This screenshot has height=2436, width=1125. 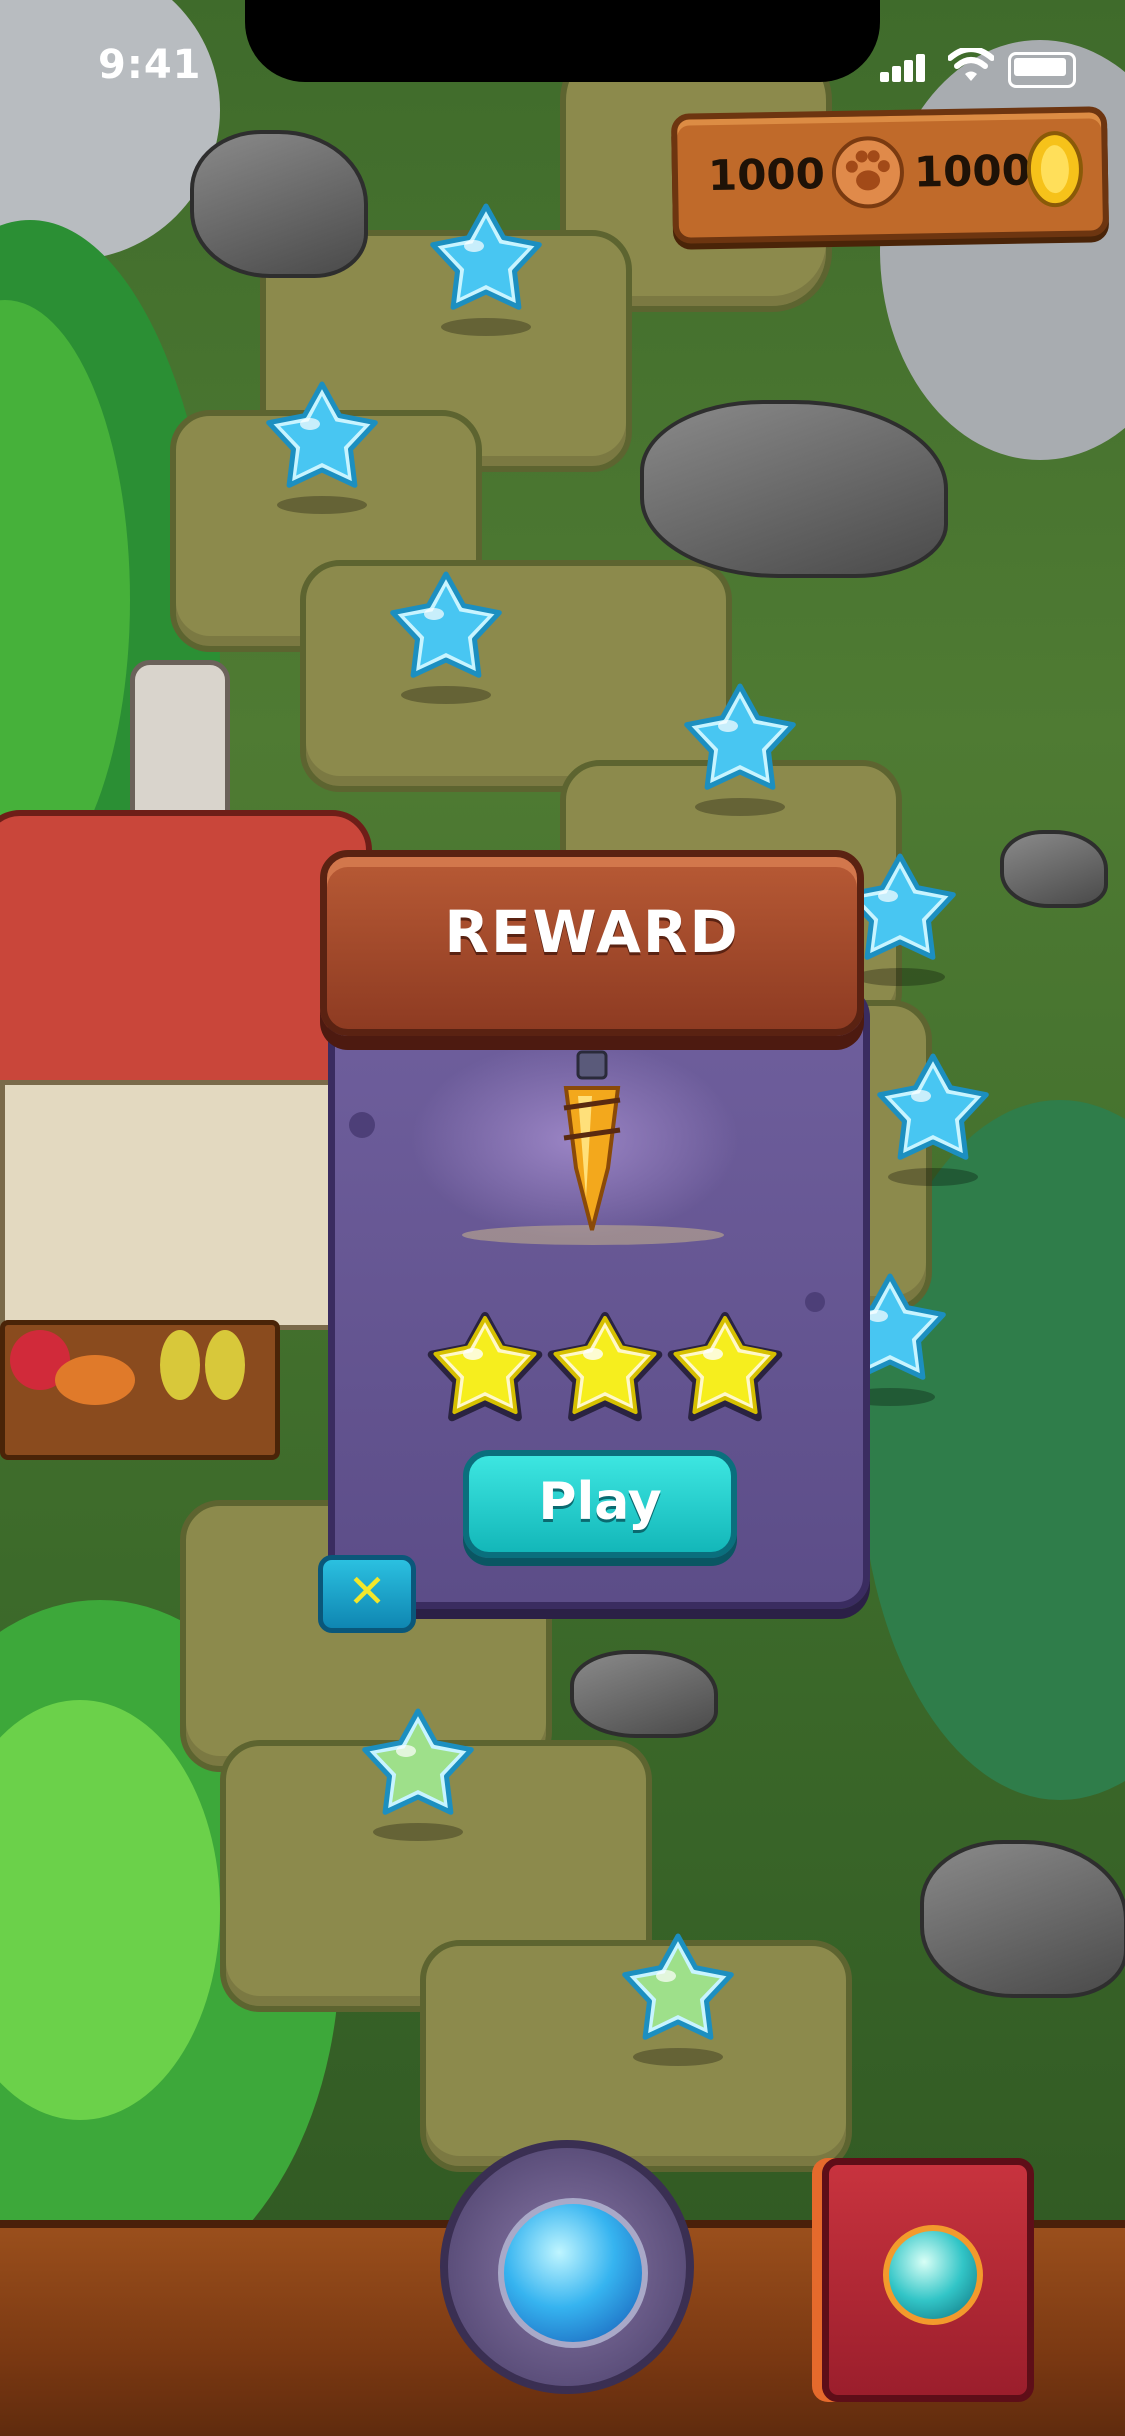 I want to click on paws-count: 1000, so click(x=766, y=175).